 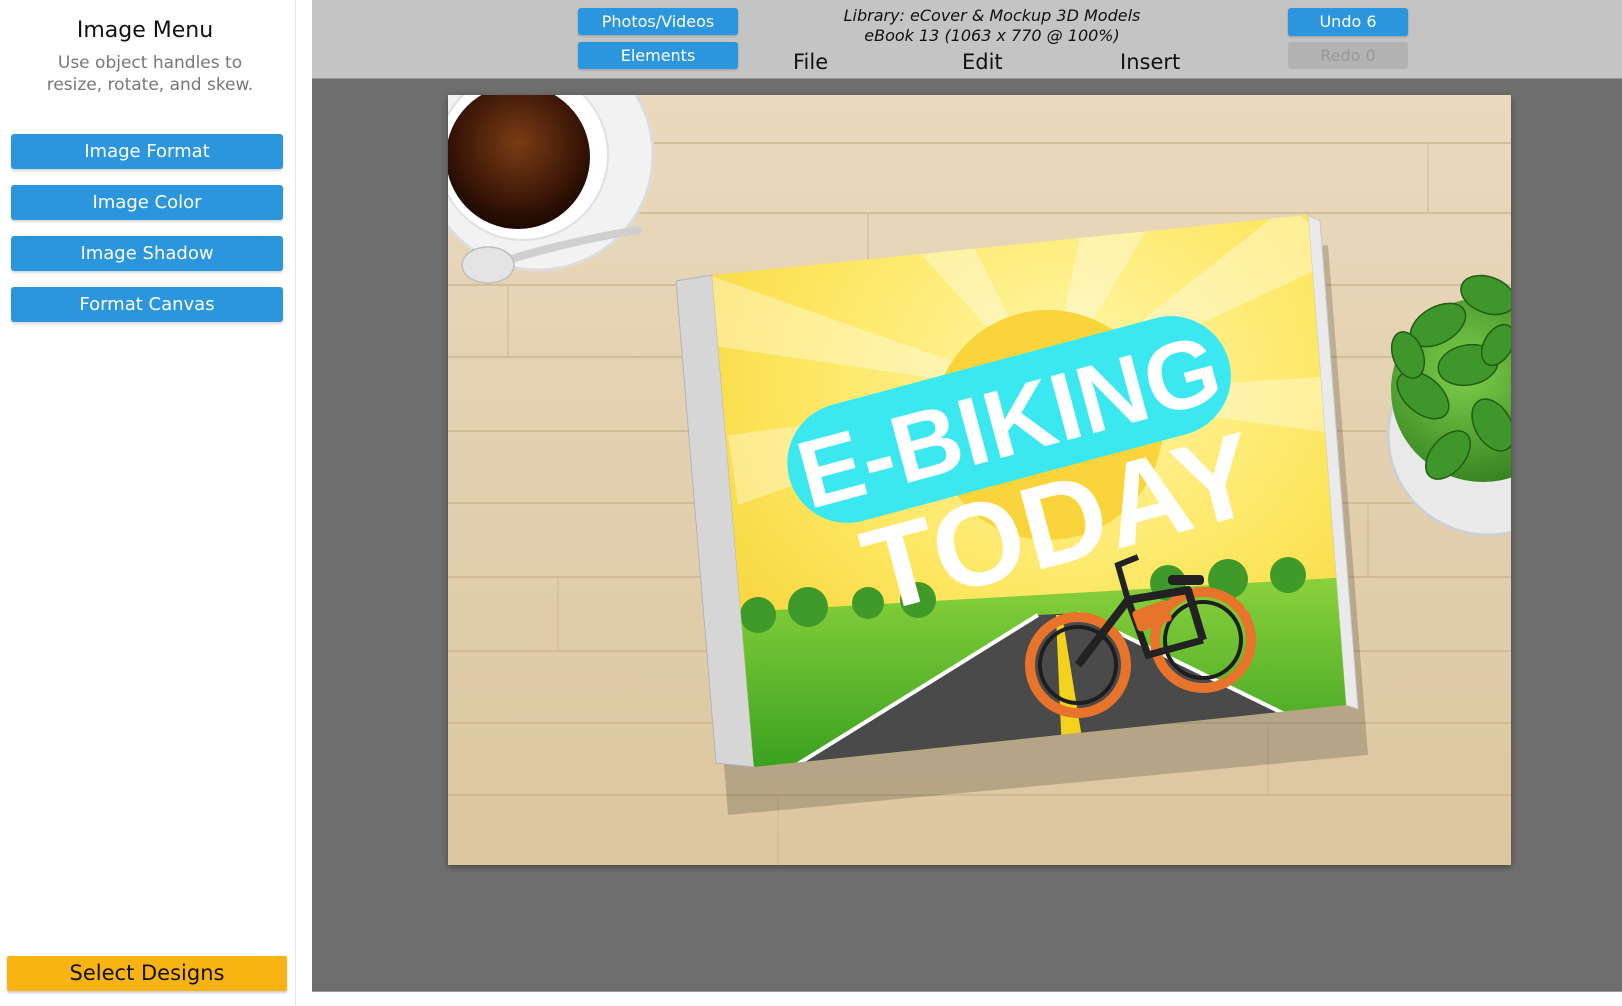 I want to click on image-color-button: Image Color, so click(x=147, y=202).